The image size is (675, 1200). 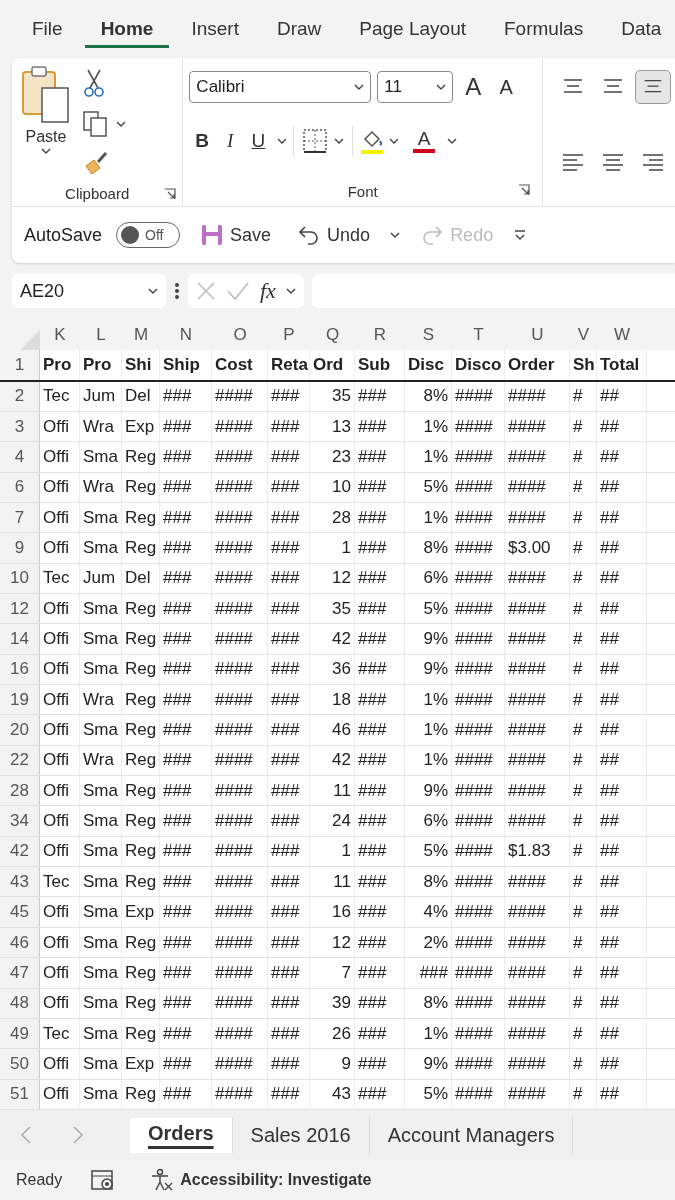 I want to click on ribbon-tab: Page Layout, so click(x=412, y=29).